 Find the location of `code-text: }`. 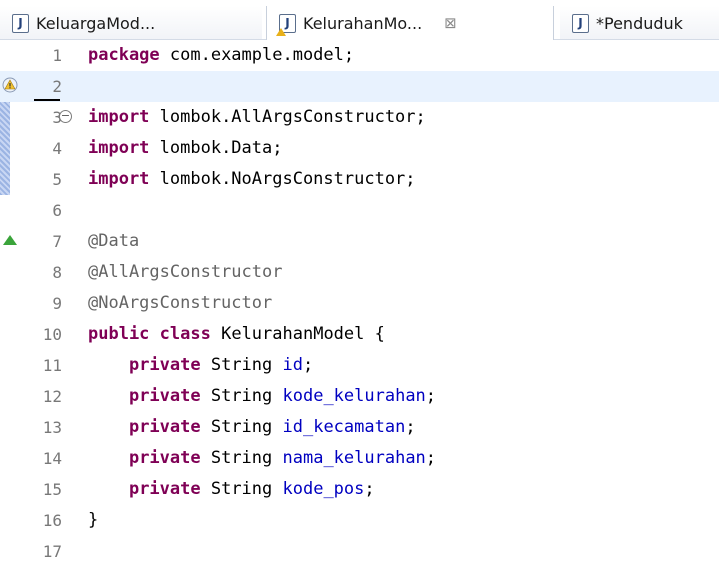

code-text: } is located at coordinates (93, 520).